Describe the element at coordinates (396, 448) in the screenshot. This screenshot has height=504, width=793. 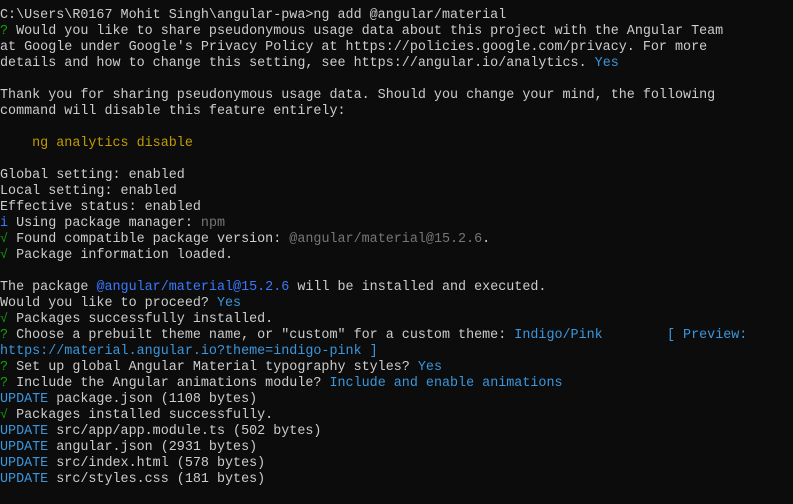
I see `terminal-line: UPDATE angular.json (2931 bytes)` at that location.